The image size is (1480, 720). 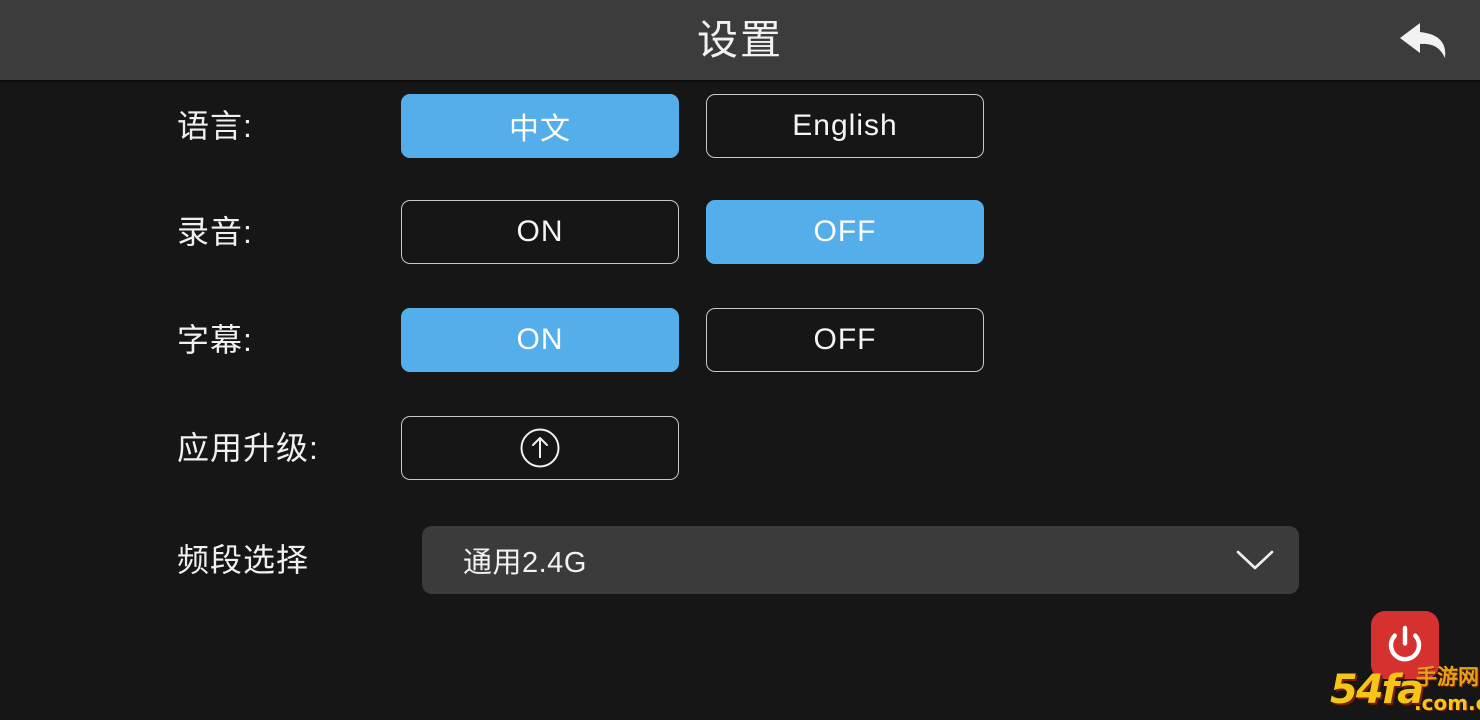 I want to click on page-title: 设置, so click(x=740, y=40).